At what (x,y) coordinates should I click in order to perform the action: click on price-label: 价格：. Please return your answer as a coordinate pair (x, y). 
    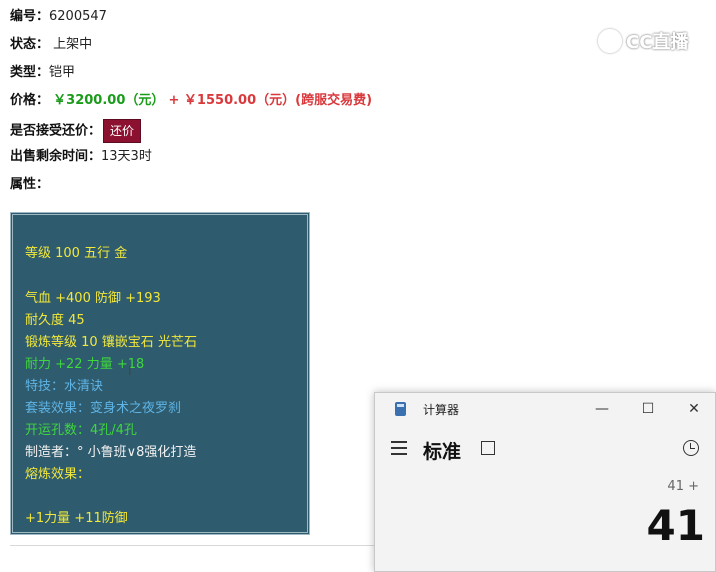
    Looking at the image, I should click on (30, 100).